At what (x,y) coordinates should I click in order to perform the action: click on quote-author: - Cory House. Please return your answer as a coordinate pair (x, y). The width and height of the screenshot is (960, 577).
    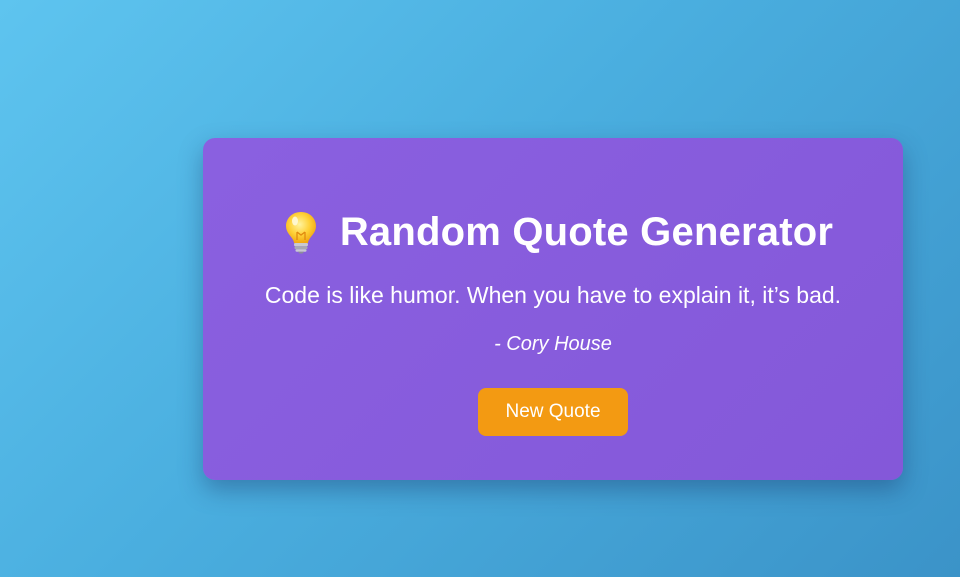
    Looking at the image, I should click on (553, 344).